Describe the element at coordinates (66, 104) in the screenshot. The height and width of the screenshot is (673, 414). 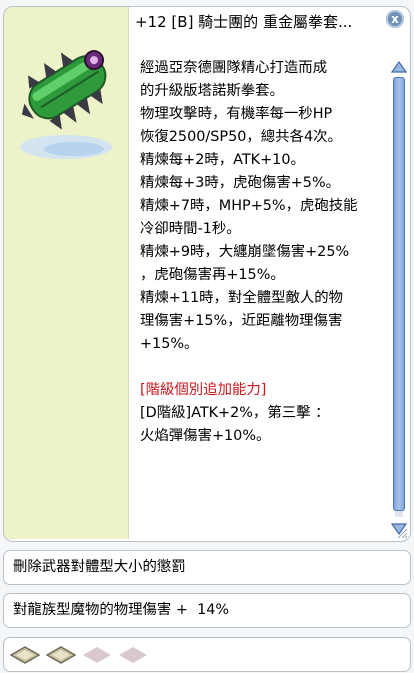
I see `green-knuckle-weapon-icon` at that location.